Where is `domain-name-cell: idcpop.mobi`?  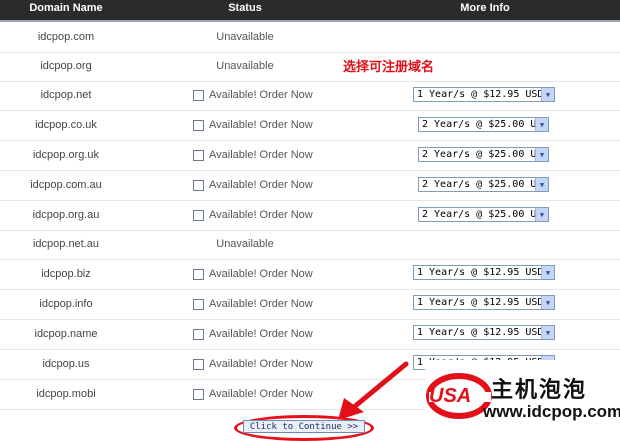 domain-name-cell: idcpop.mobi is located at coordinates (66, 394).